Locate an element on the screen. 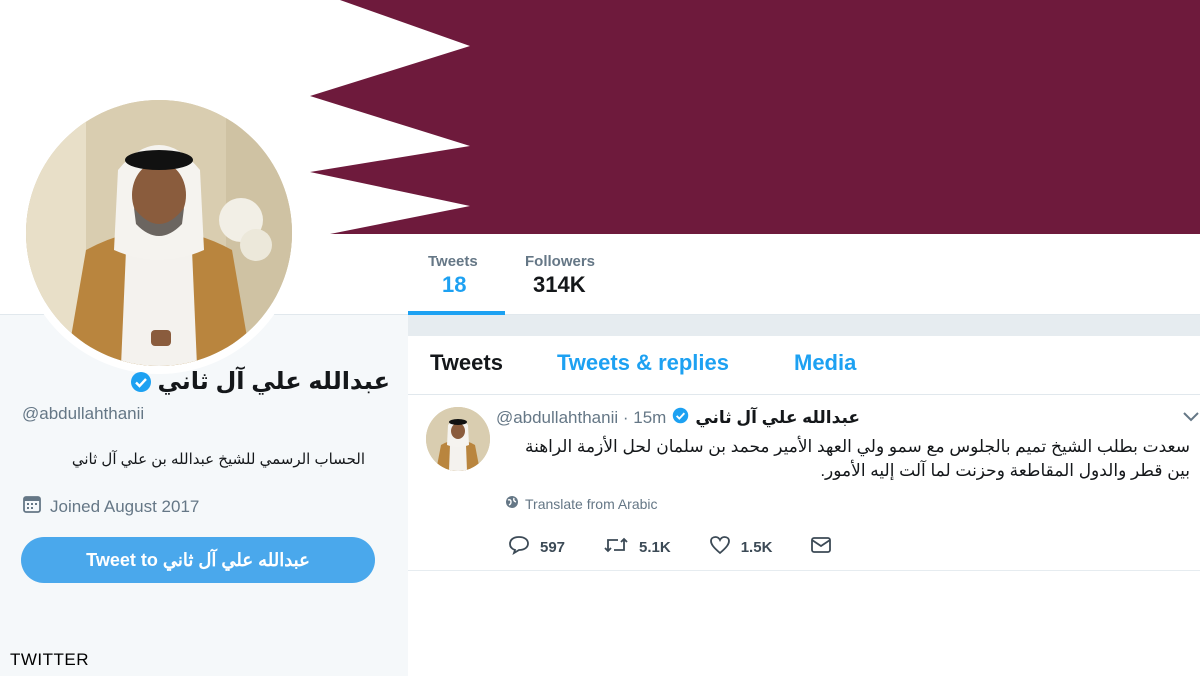 The height and width of the screenshot is (676, 1200). translate-link: Translate from Arabic is located at coordinates (581, 503).